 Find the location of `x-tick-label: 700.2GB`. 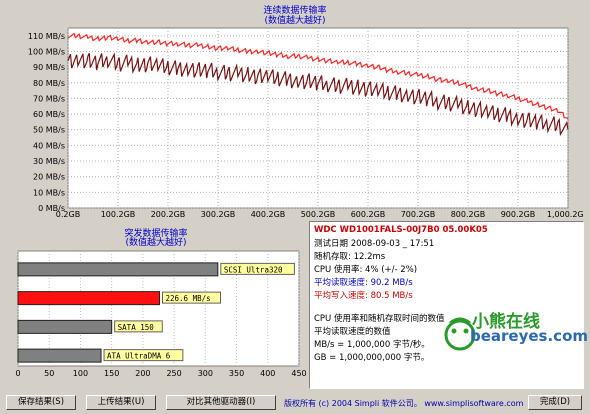

x-tick-label: 700.2GB is located at coordinates (418, 214).